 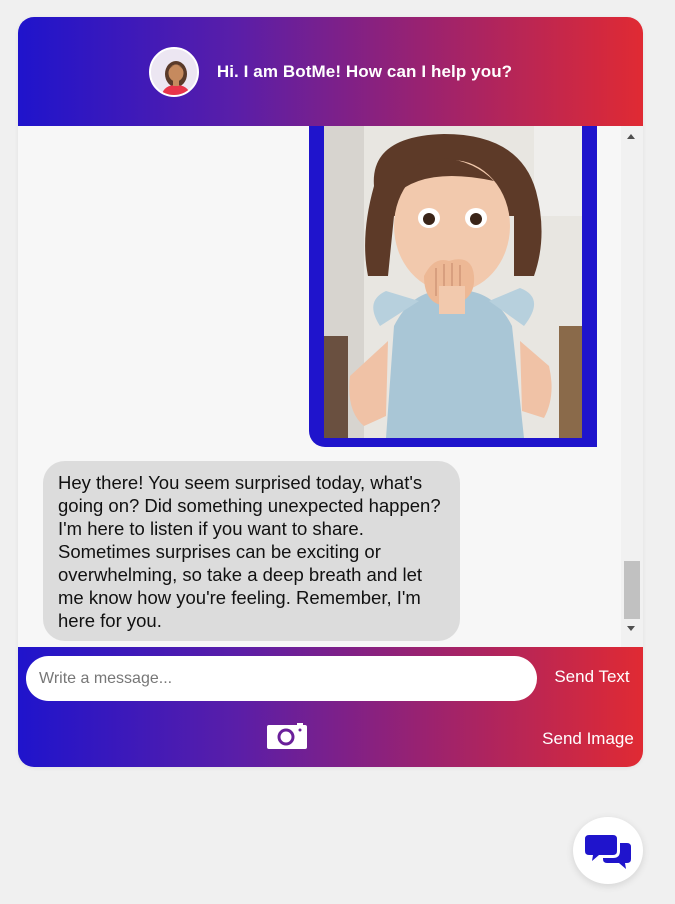 I want to click on scrollbar-thumb, so click(x=632, y=590).